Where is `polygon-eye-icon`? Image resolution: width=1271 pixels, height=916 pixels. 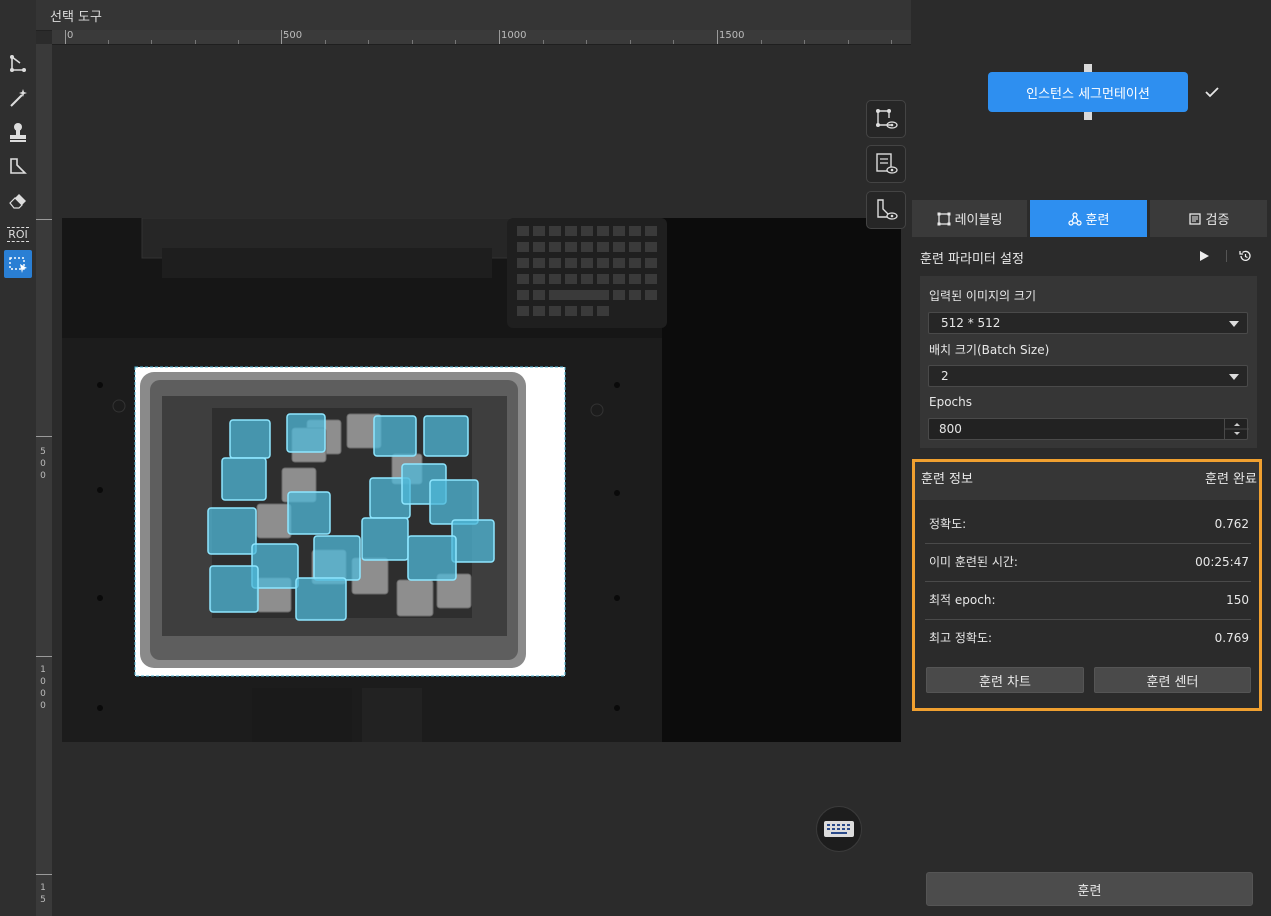 polygon-eye-icon is located at coordinates (887, 119).